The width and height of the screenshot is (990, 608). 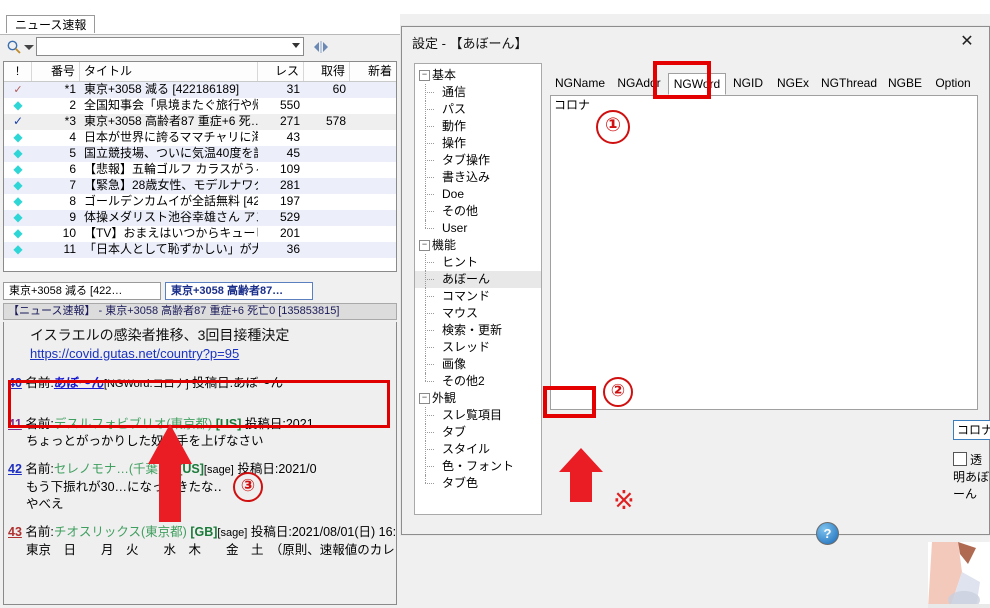 I want to click on tree-item-あぼーん: あぼーん, so click(x=478, y=279).